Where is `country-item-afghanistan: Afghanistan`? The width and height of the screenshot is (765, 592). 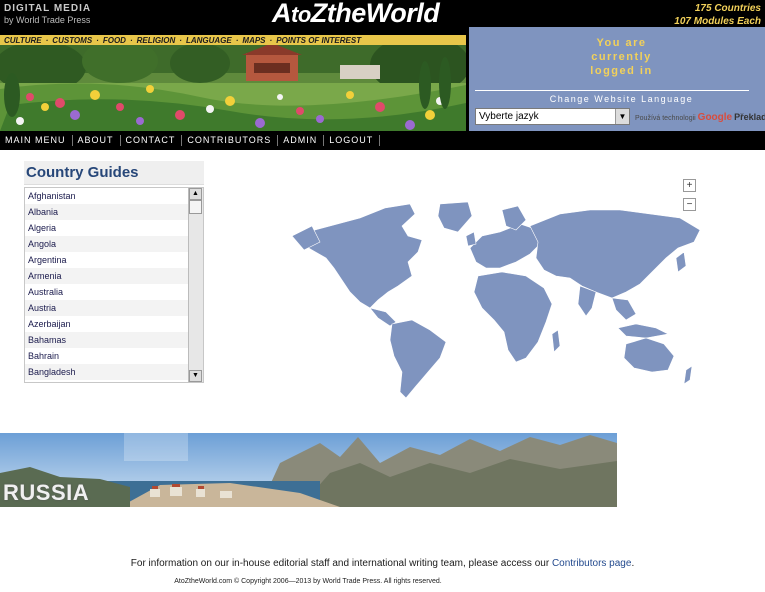
country-item-afghanistan: Afghanistan is located at coordinates (114, 196).